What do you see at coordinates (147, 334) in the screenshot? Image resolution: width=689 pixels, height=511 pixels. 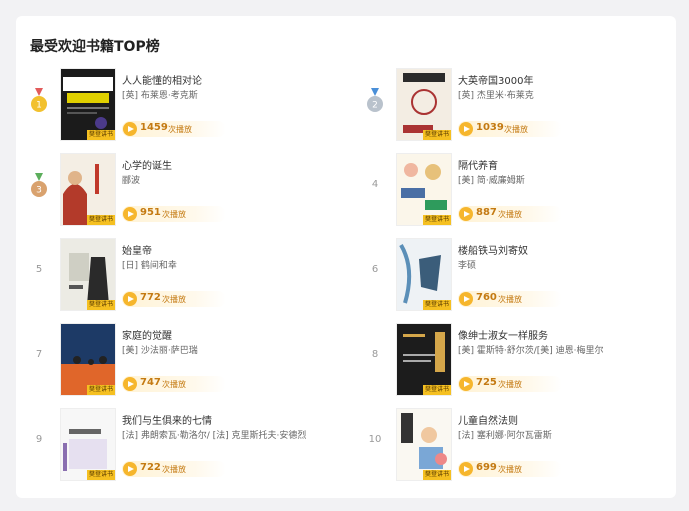 I see `book-title: 家庭的觉醒` at bounding box center [147, 334].